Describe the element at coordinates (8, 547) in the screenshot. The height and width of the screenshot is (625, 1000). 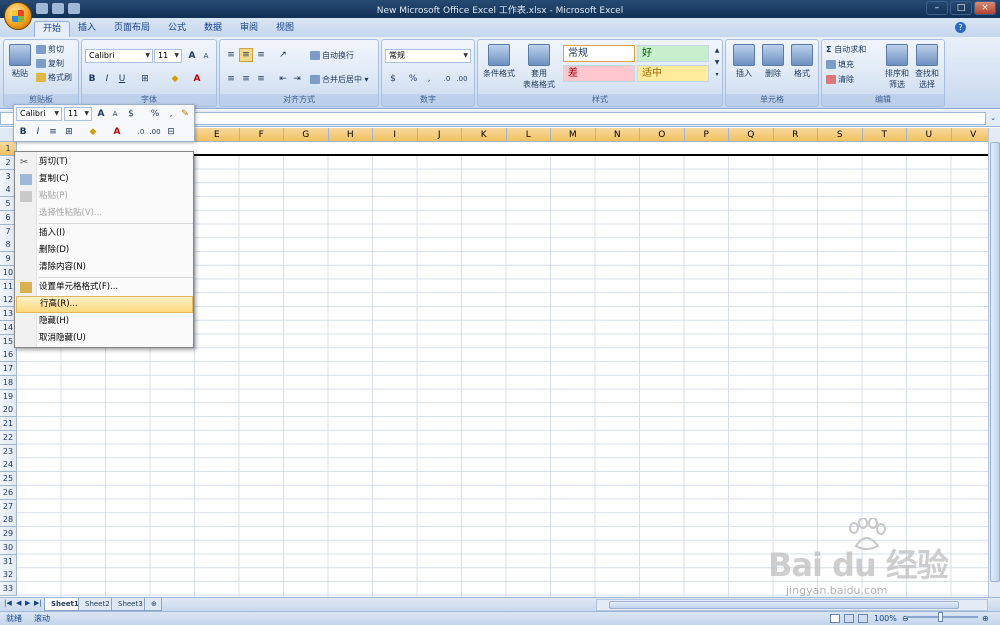
I see `row-header-30: 30` at that location.